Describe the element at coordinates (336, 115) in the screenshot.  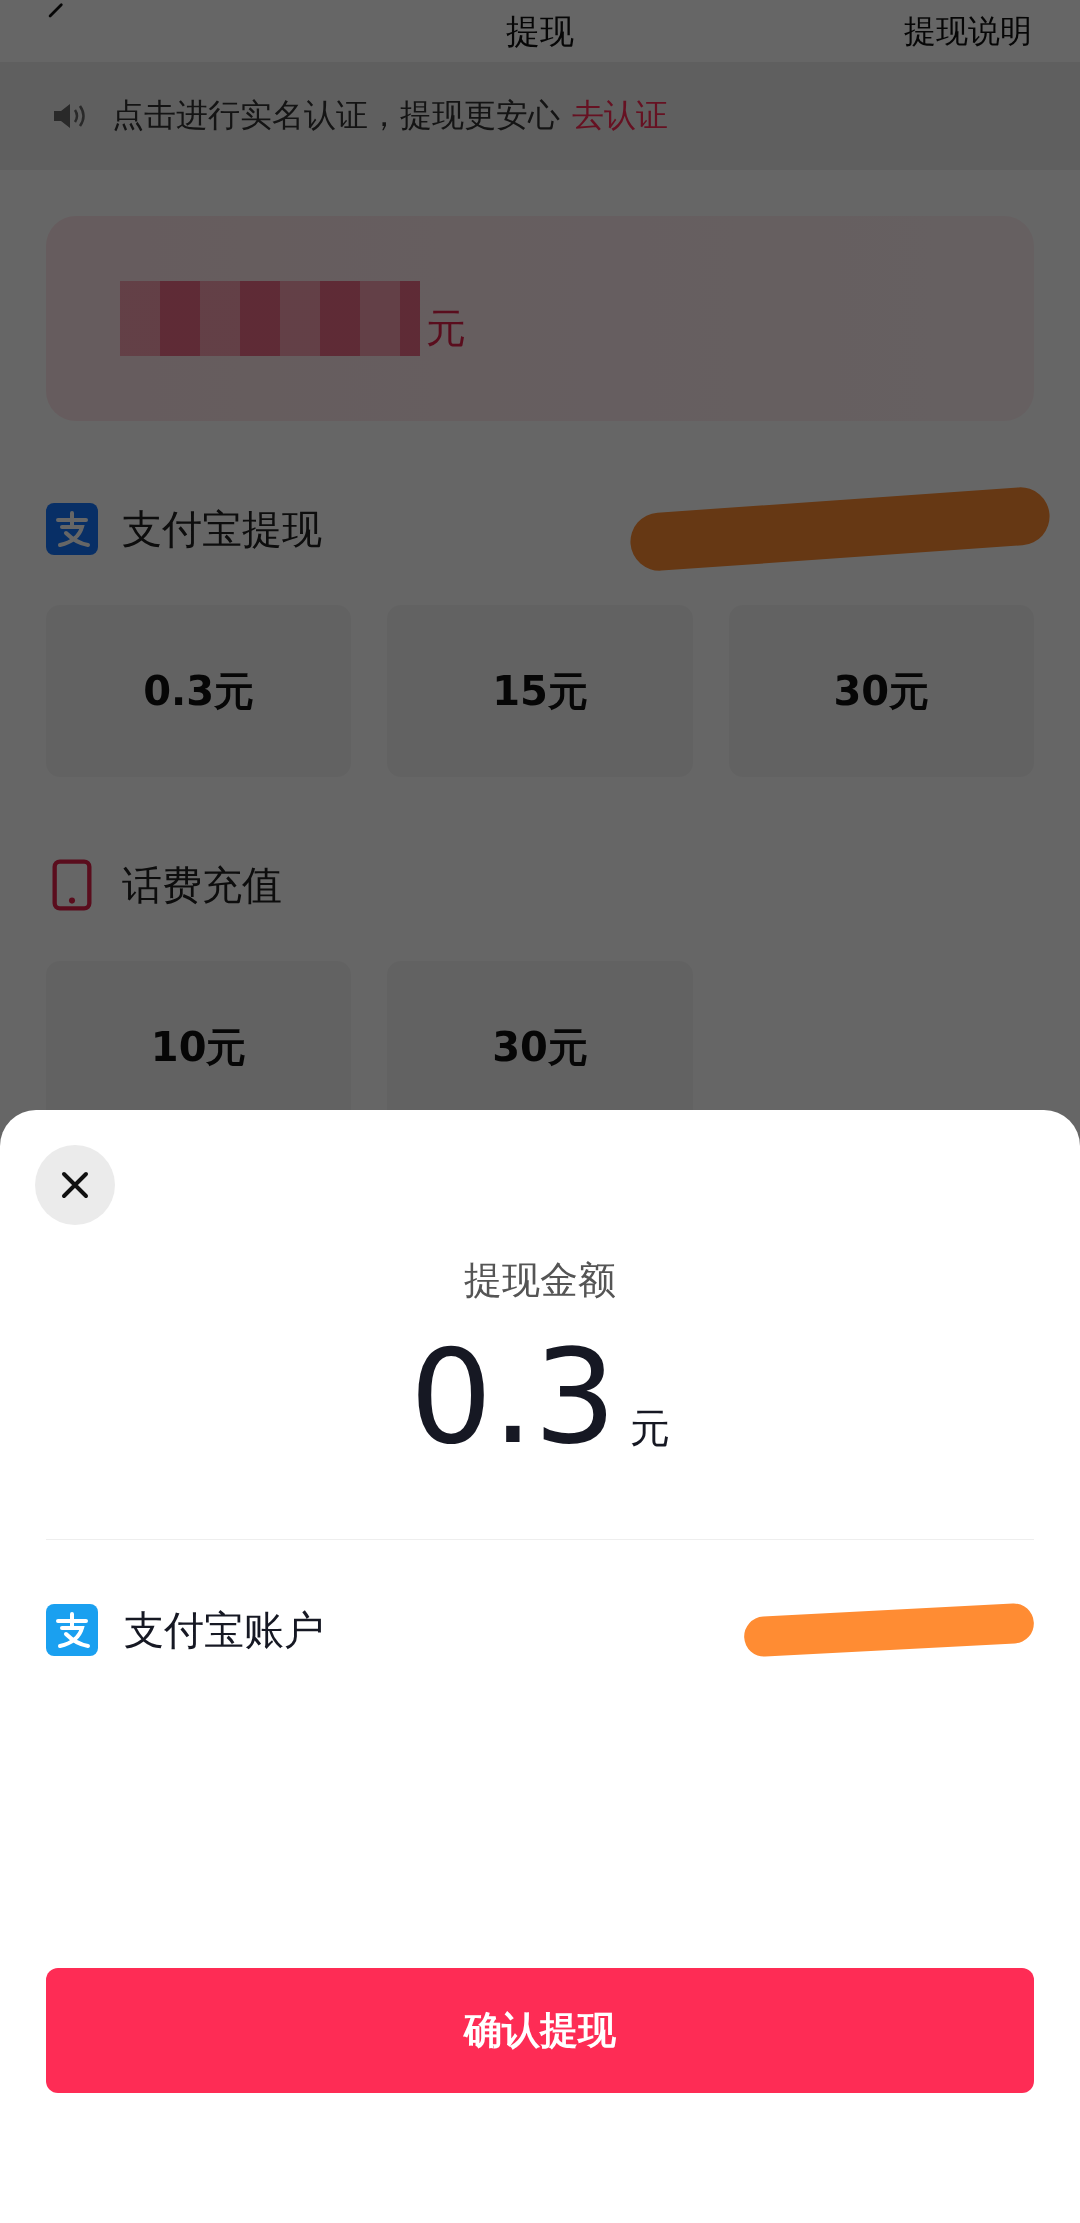
I see `notice-text: 点击进行实名认证，提现更安心` at that location.